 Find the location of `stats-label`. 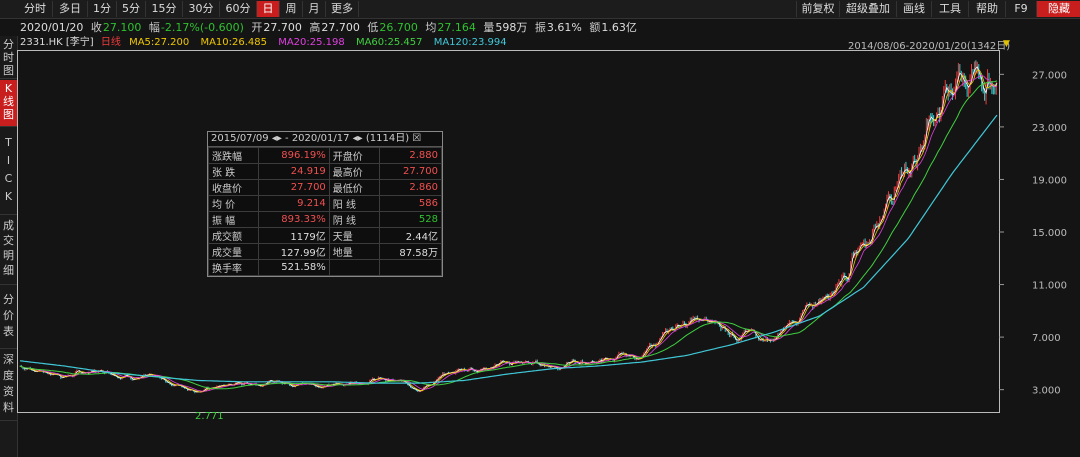

stats-label is located at coordinates (354, 267).